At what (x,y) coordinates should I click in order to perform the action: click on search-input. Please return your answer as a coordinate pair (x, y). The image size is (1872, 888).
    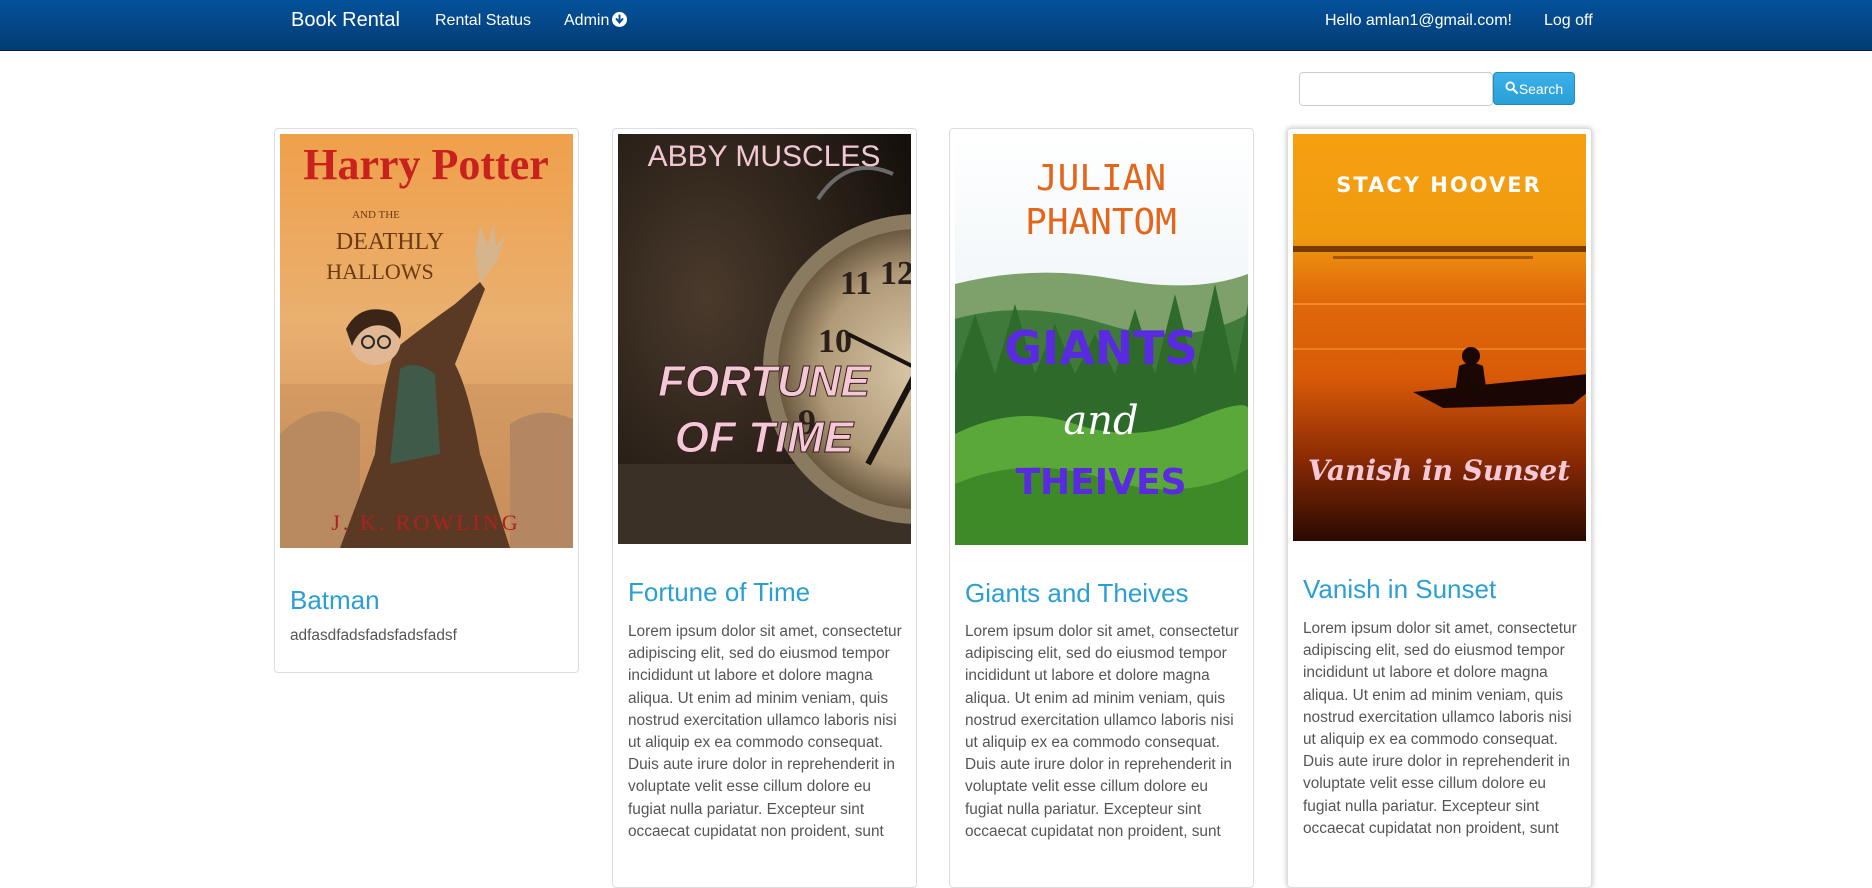
    Looking at the image, I should click on (1396, 89).